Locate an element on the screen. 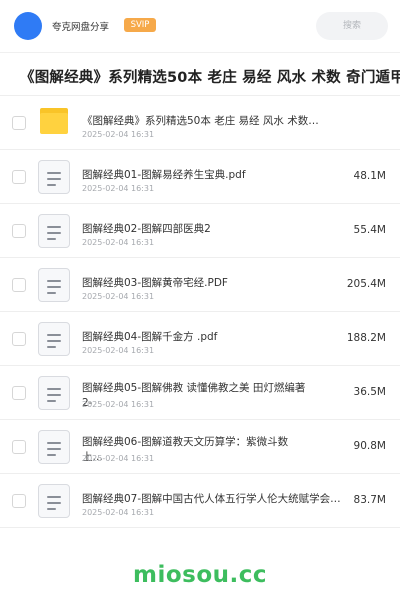 The height and width of the screenshot is (600, 400). item-size: 36.5M is located at coordinates (369, 392).